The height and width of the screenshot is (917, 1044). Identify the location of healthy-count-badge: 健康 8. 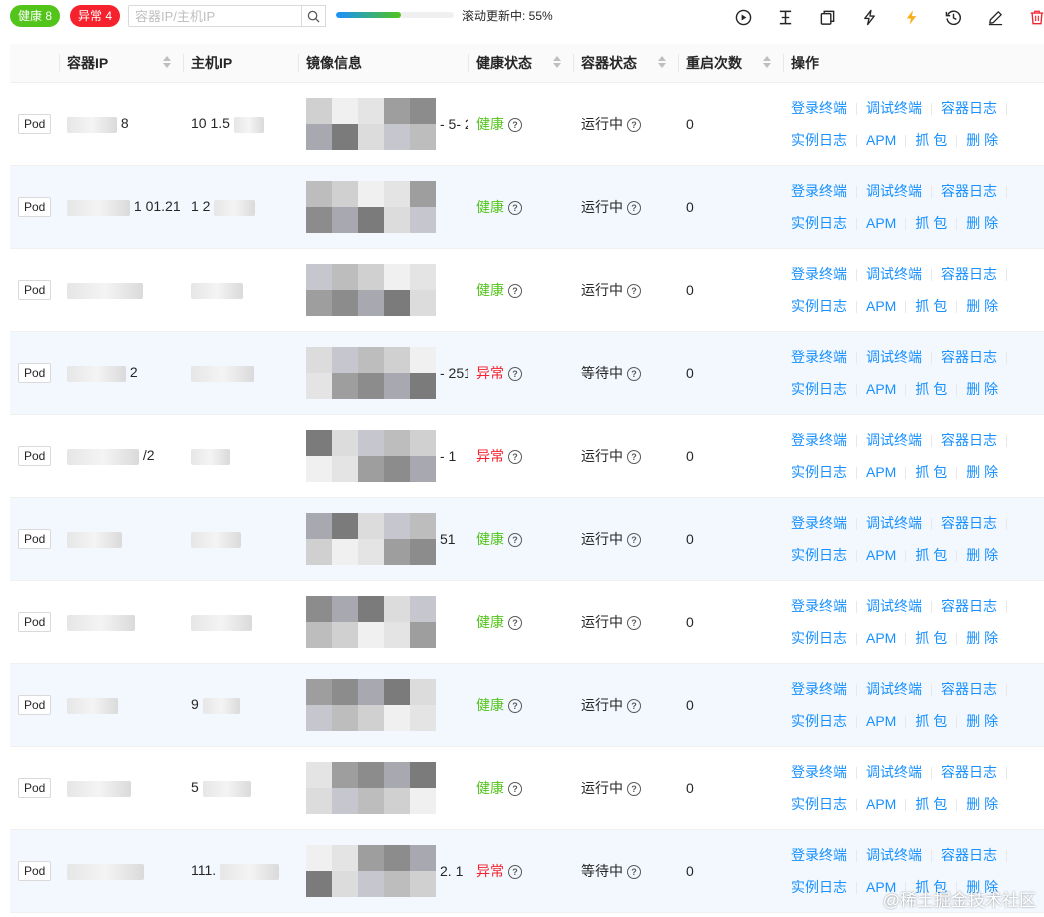
(35, 16).